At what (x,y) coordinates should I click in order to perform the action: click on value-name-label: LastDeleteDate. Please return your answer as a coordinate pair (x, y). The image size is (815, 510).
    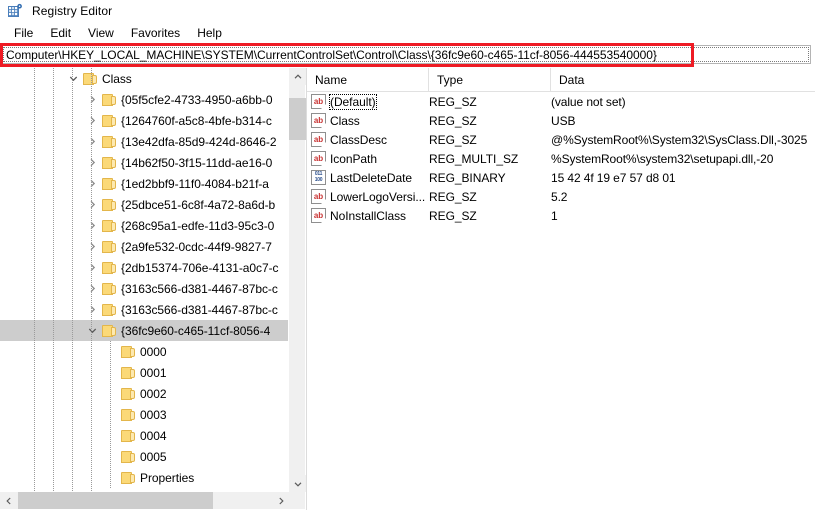
    Looking at the image, I should click on (371, 177).